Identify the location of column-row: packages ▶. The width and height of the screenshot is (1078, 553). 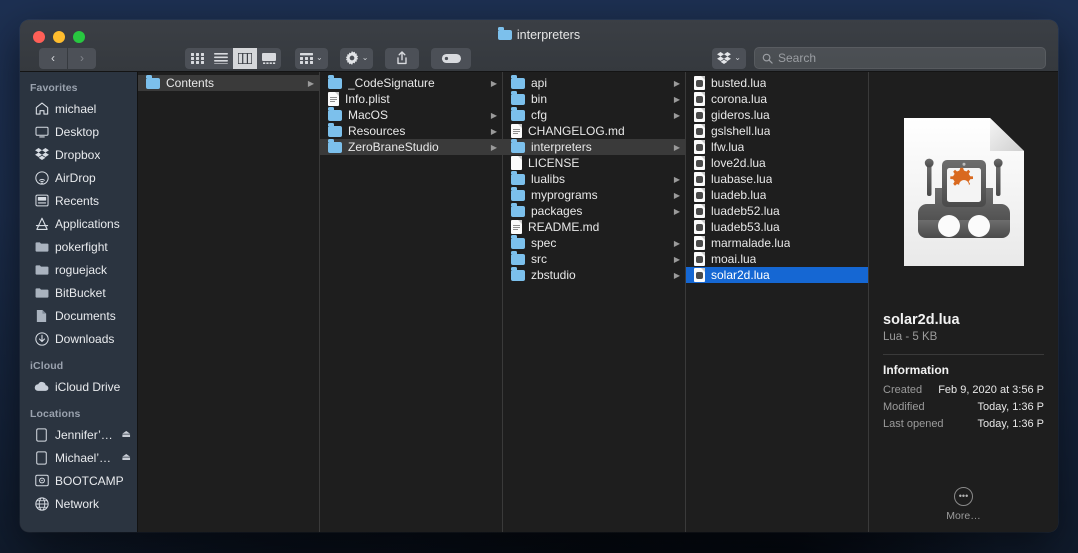
(594, 210).